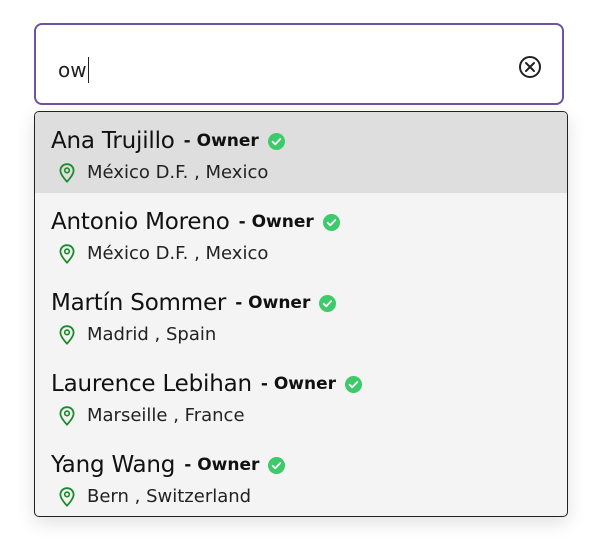 The width and height of the screenshot is (596, 542). I want to click on result-name: Ana Trujillo, so click(113, 141).